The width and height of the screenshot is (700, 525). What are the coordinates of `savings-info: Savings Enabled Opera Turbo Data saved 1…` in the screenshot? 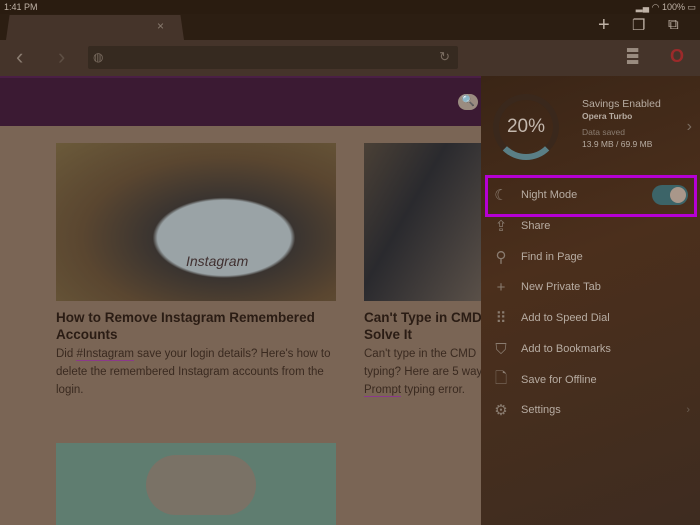 It's located at (621, 124).